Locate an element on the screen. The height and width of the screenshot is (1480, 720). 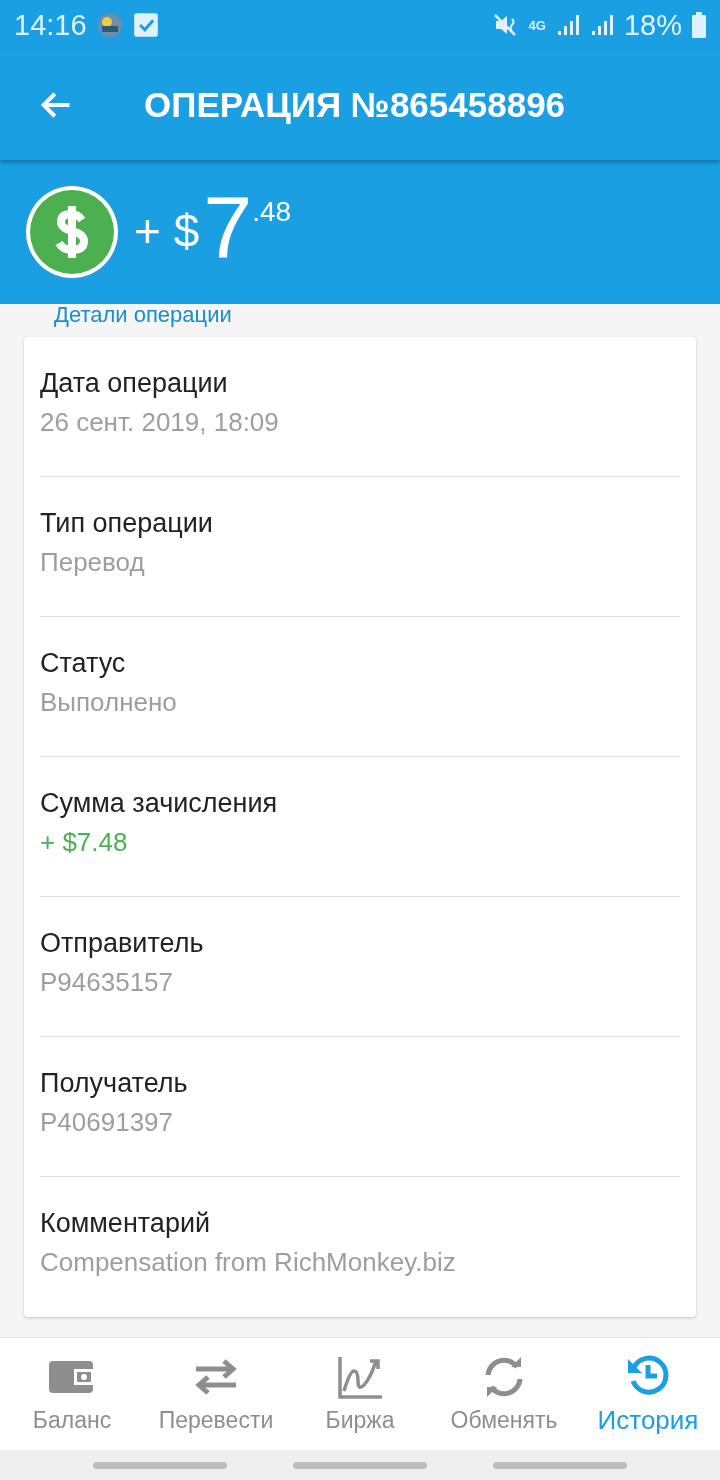
field-value: + $7.48 is located at coordinates (84, 842).